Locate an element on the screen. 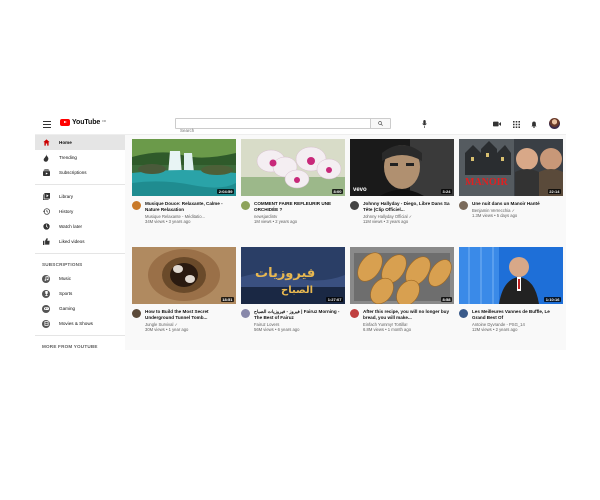 This screenshot has height=500, width=600. sidebar-item-label: Watch later is located at coordinates (71, 226).